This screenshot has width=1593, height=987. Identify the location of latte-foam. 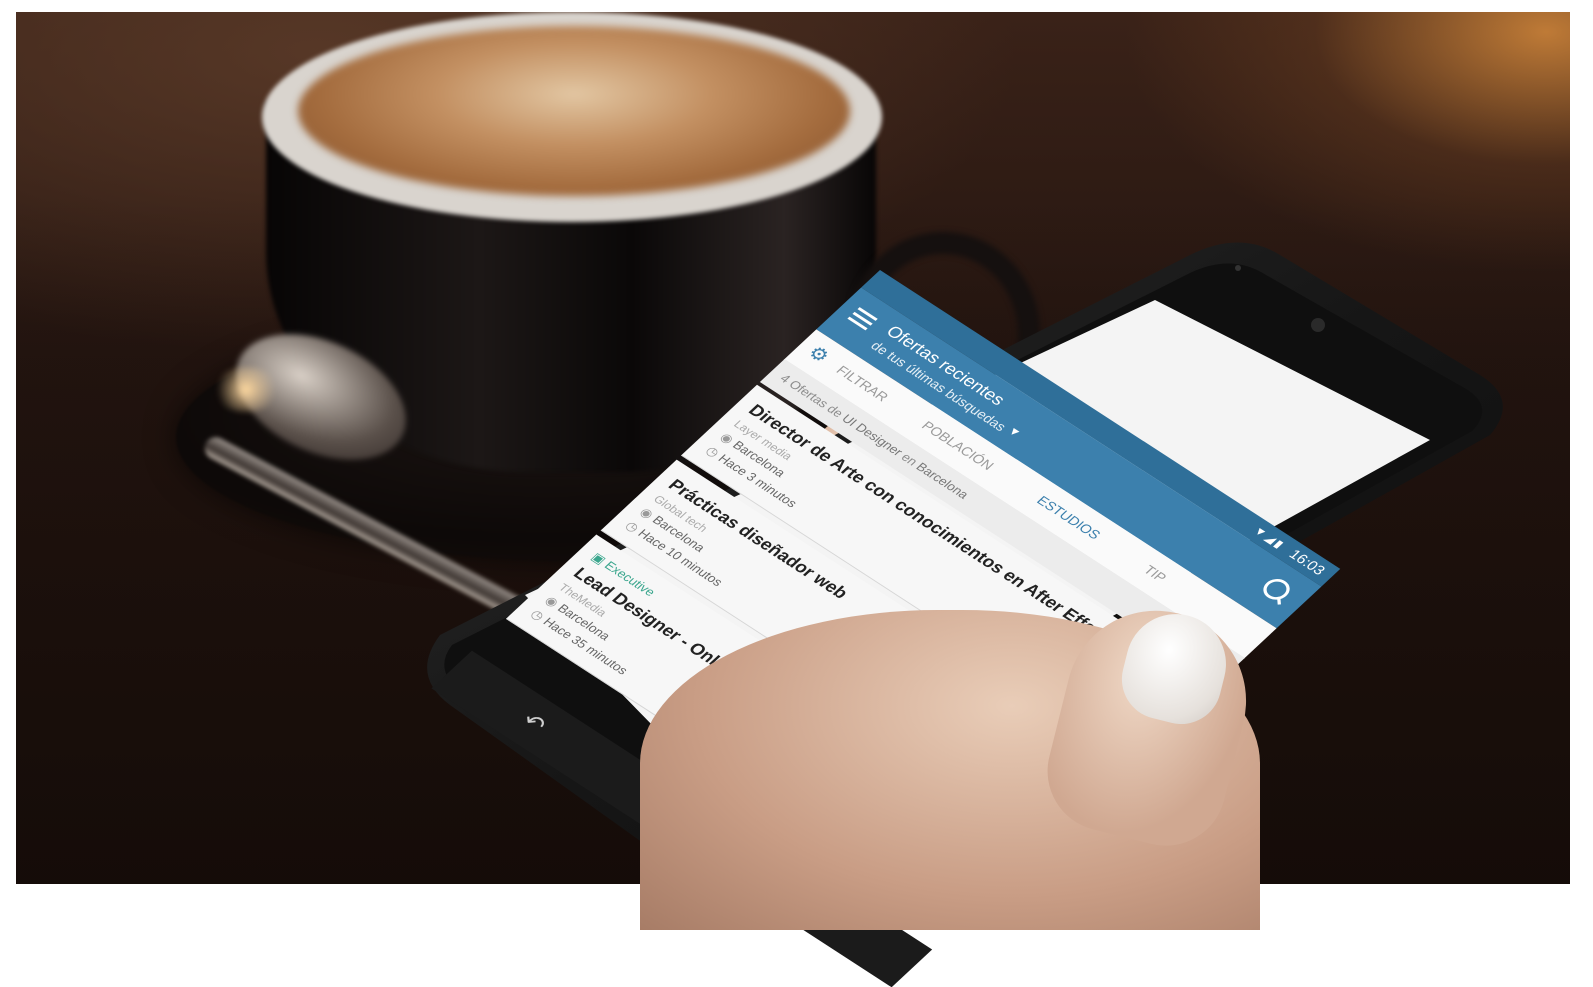
(574, 111).